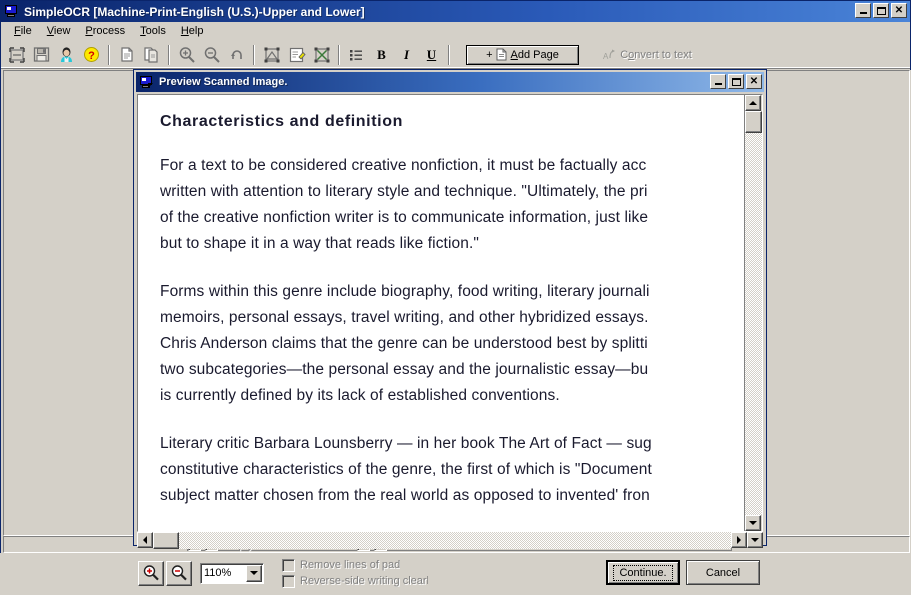 Image resolution: width=911 pixels, height=595 pixels. Describe the element at coordinates (166, 540) in the screenshot. I see `horizontal-scroll-thumb` at that location.